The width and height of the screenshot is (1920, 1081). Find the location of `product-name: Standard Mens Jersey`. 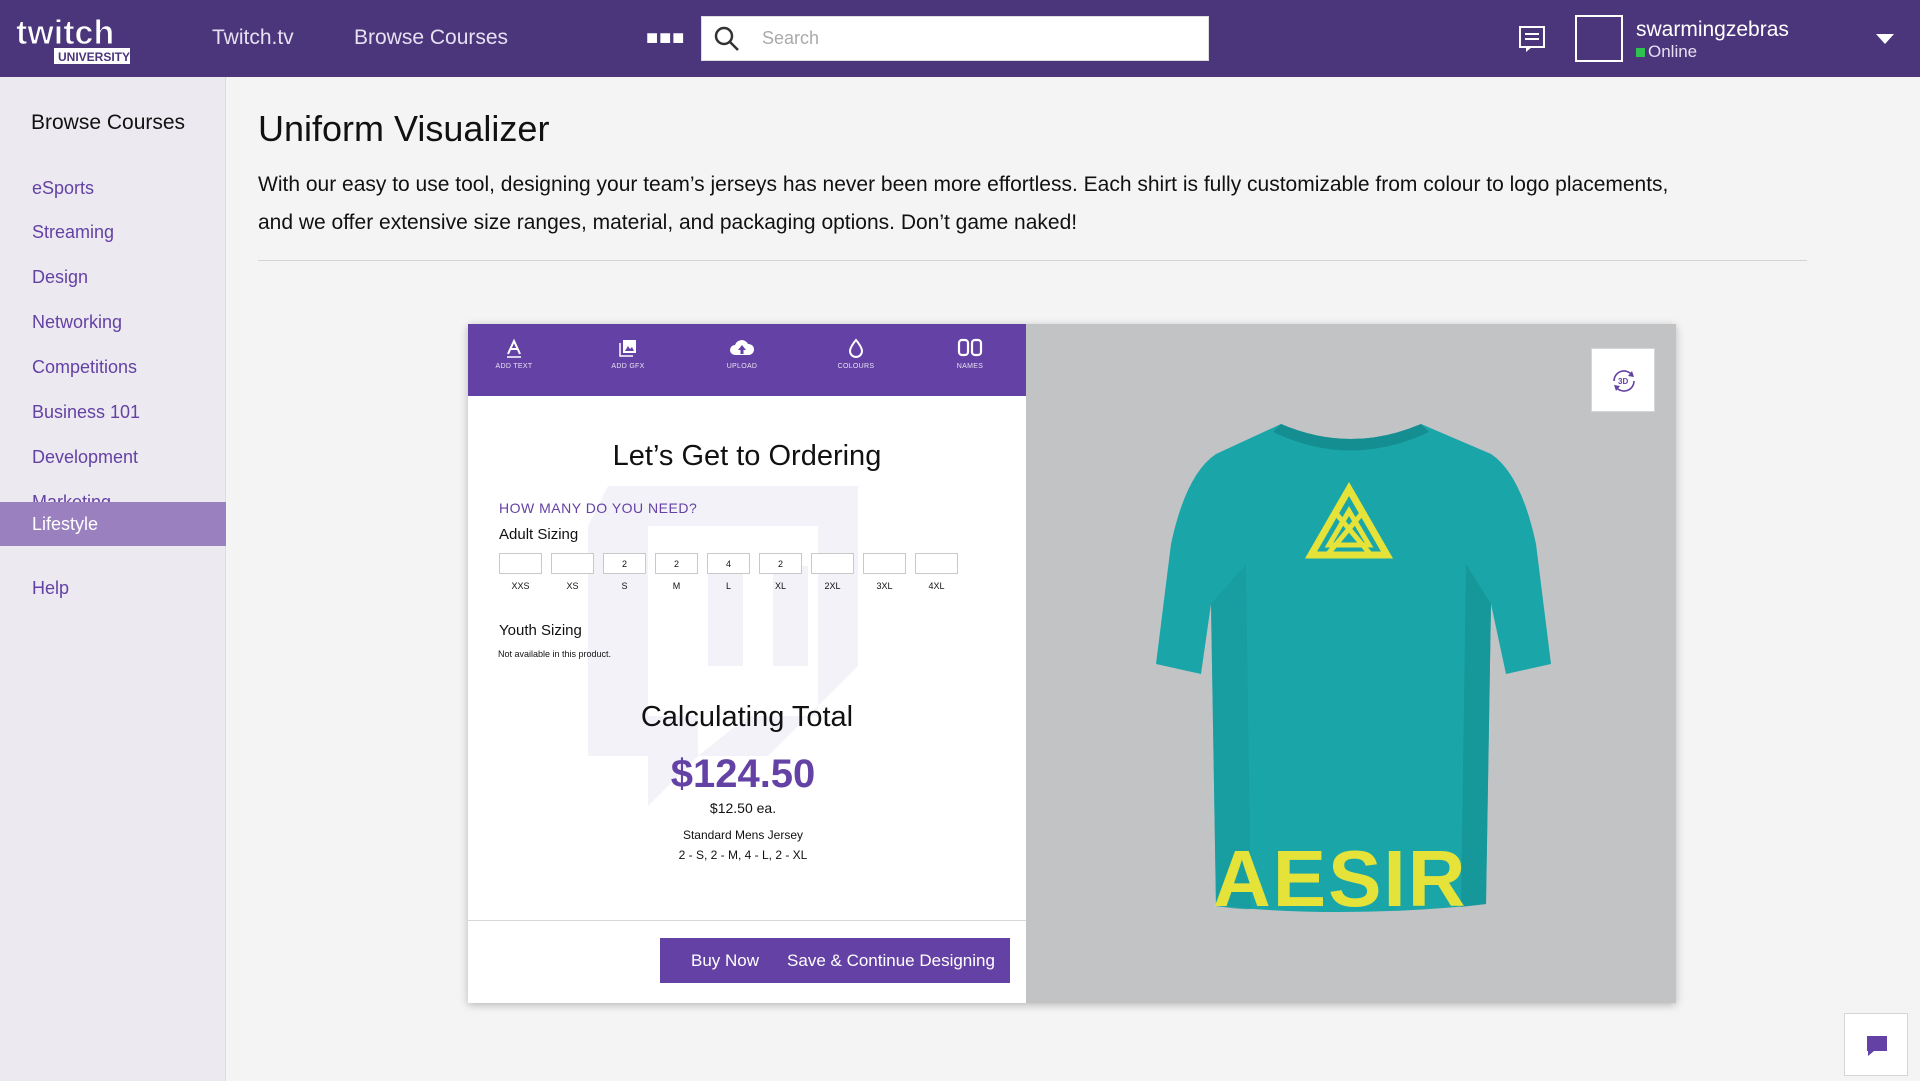

product-name: Standard Mens Jersey is located at coordinates (743, 835).